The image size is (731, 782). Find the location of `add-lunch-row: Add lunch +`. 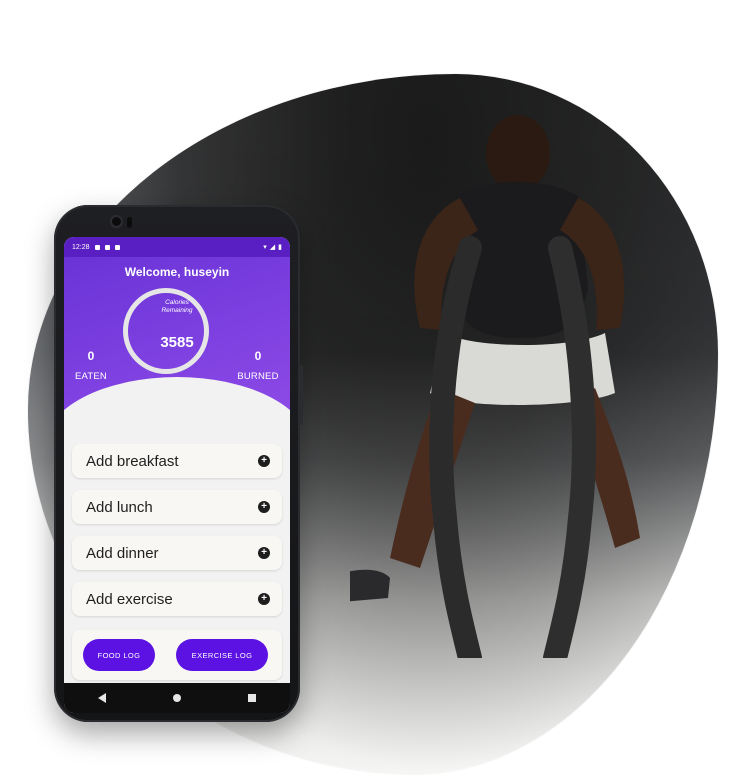

add-lunch-row: Add lunch + is located at coordinates (177, 507).